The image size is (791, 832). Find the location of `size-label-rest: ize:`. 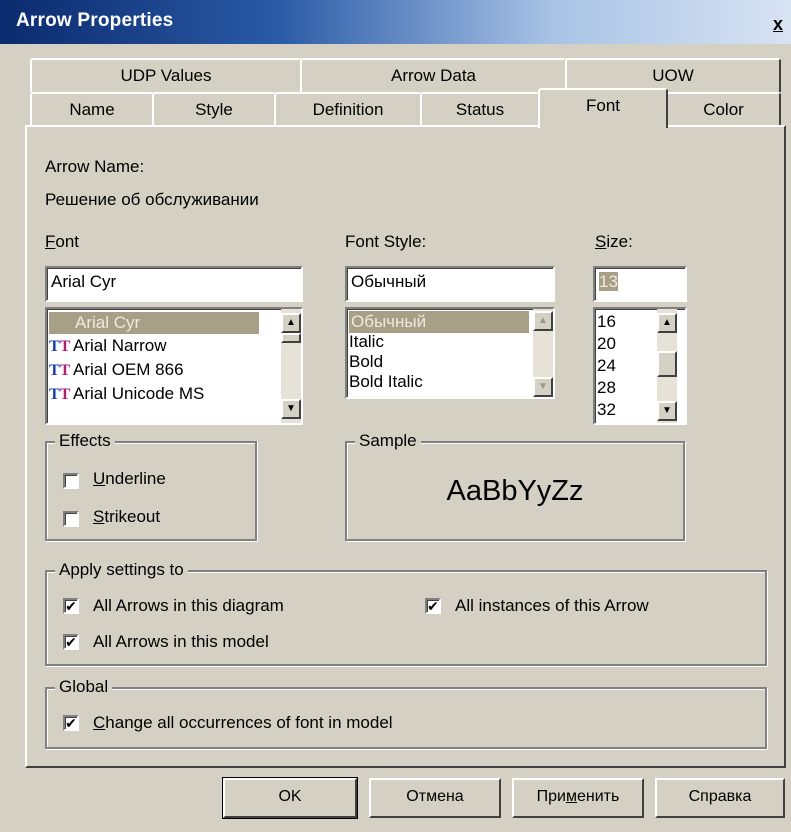

size-label-rest: ize: is located at coordinates (619, 241).